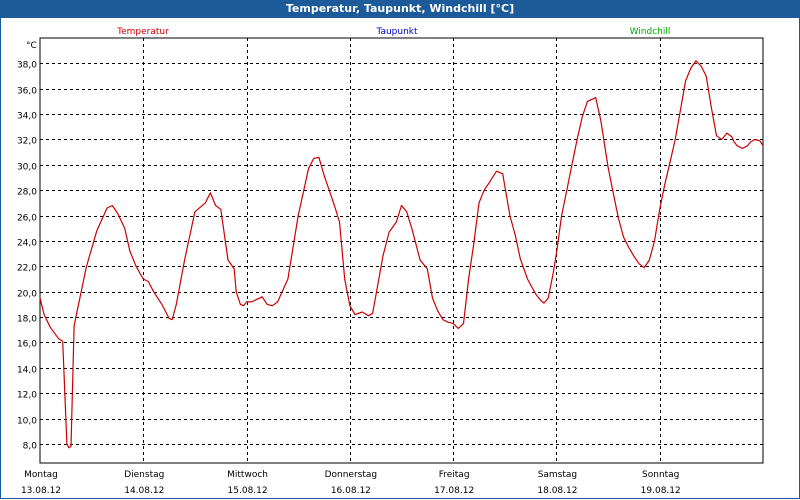 This screenshot has height=500, width=800. Describe the element at coordinates (31, 46) in the screenshot. I see `y-axis-unit: °C` at that location.